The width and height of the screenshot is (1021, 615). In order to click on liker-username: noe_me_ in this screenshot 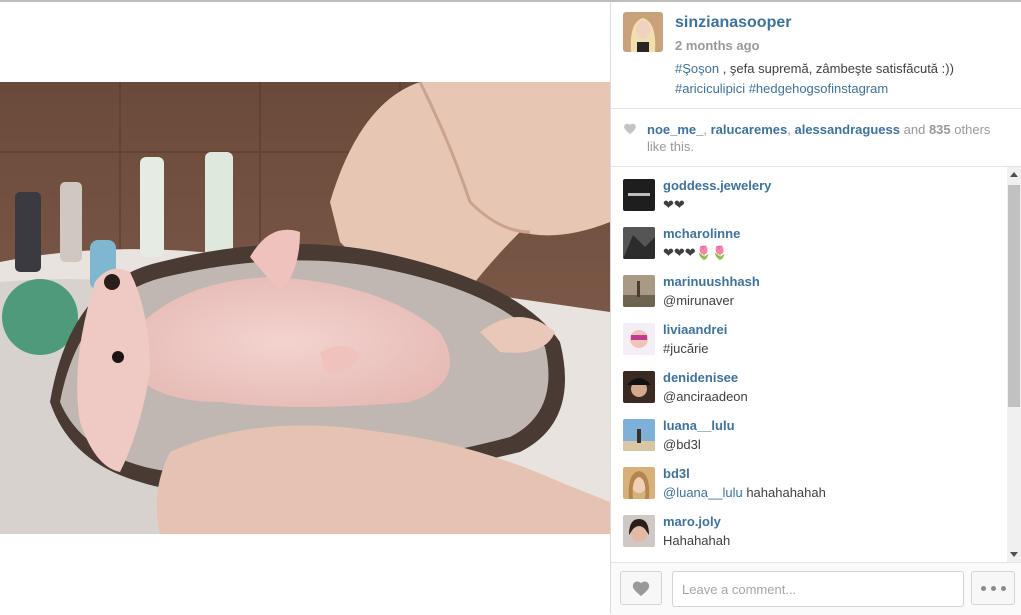, I will do `click(675, 129)`.